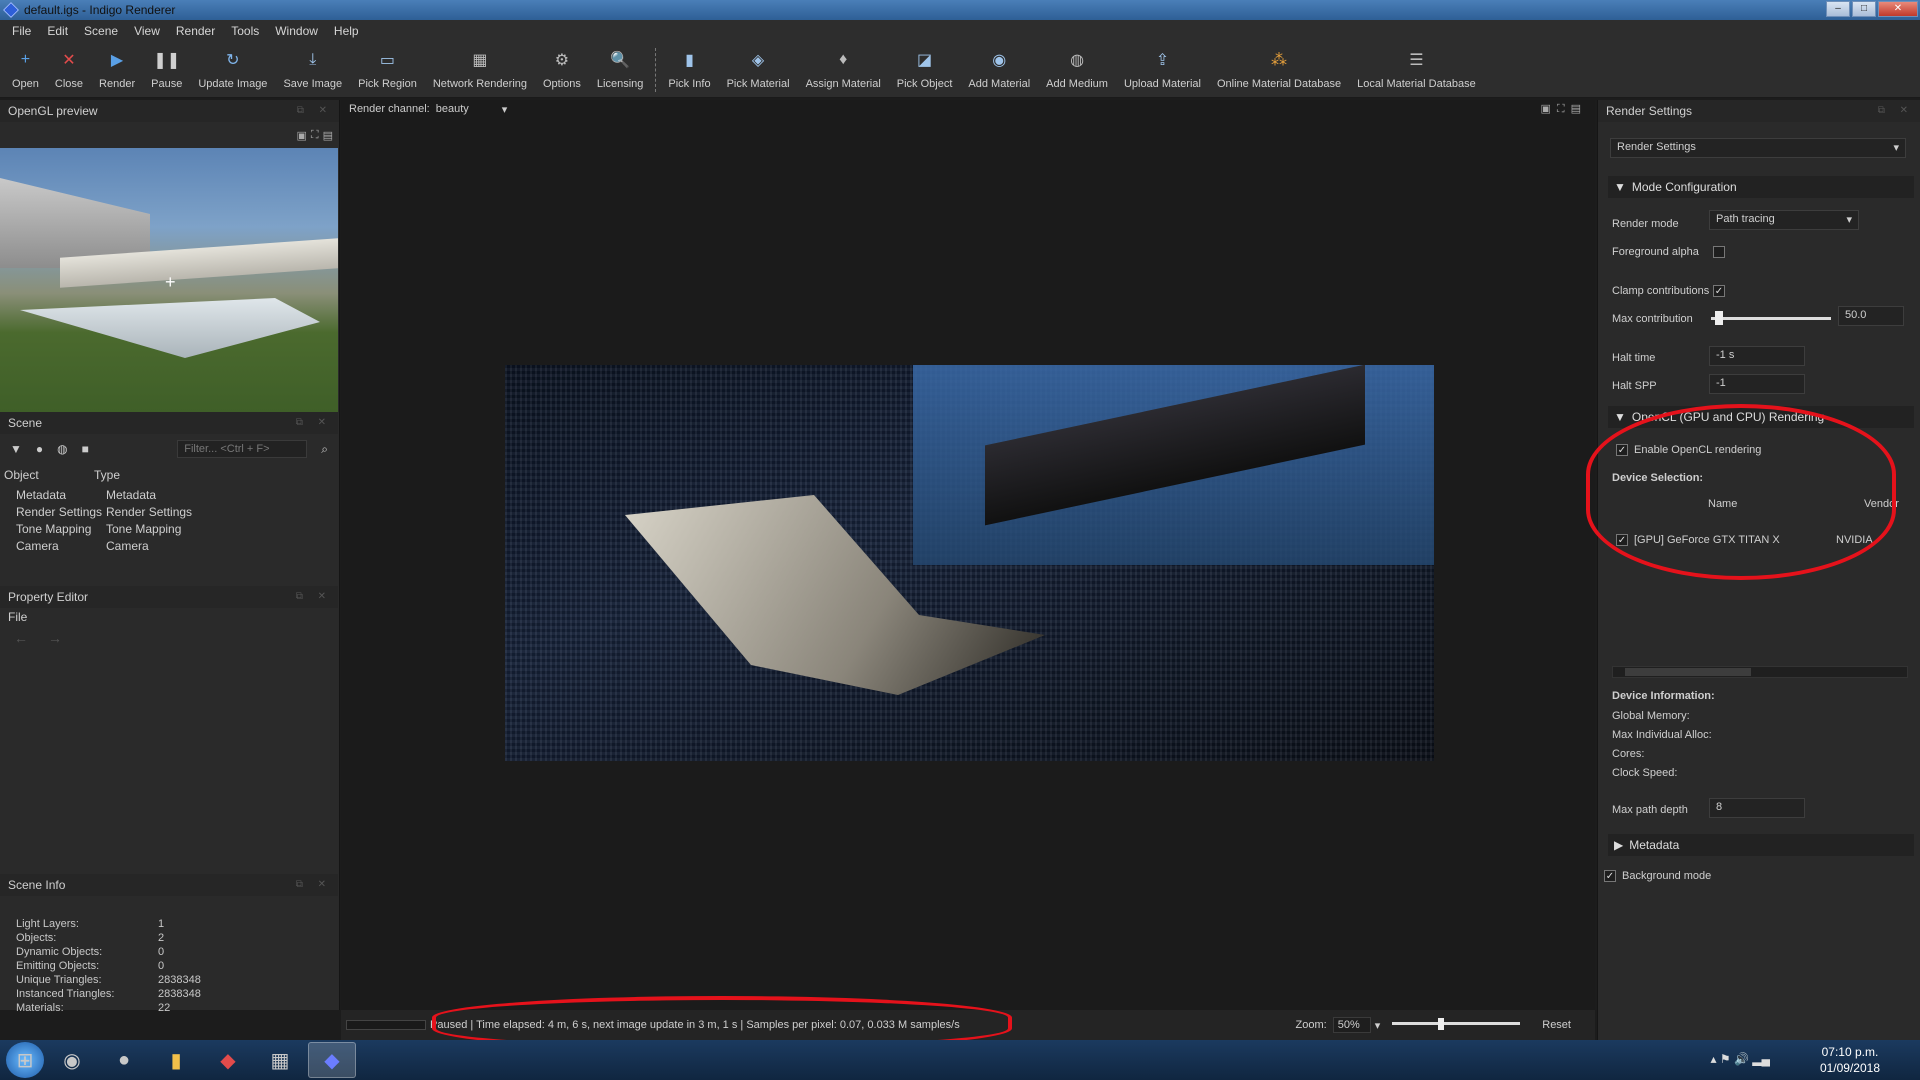  I want to click on render-mode-select: Path tracing ▾, so click(1784, 220).